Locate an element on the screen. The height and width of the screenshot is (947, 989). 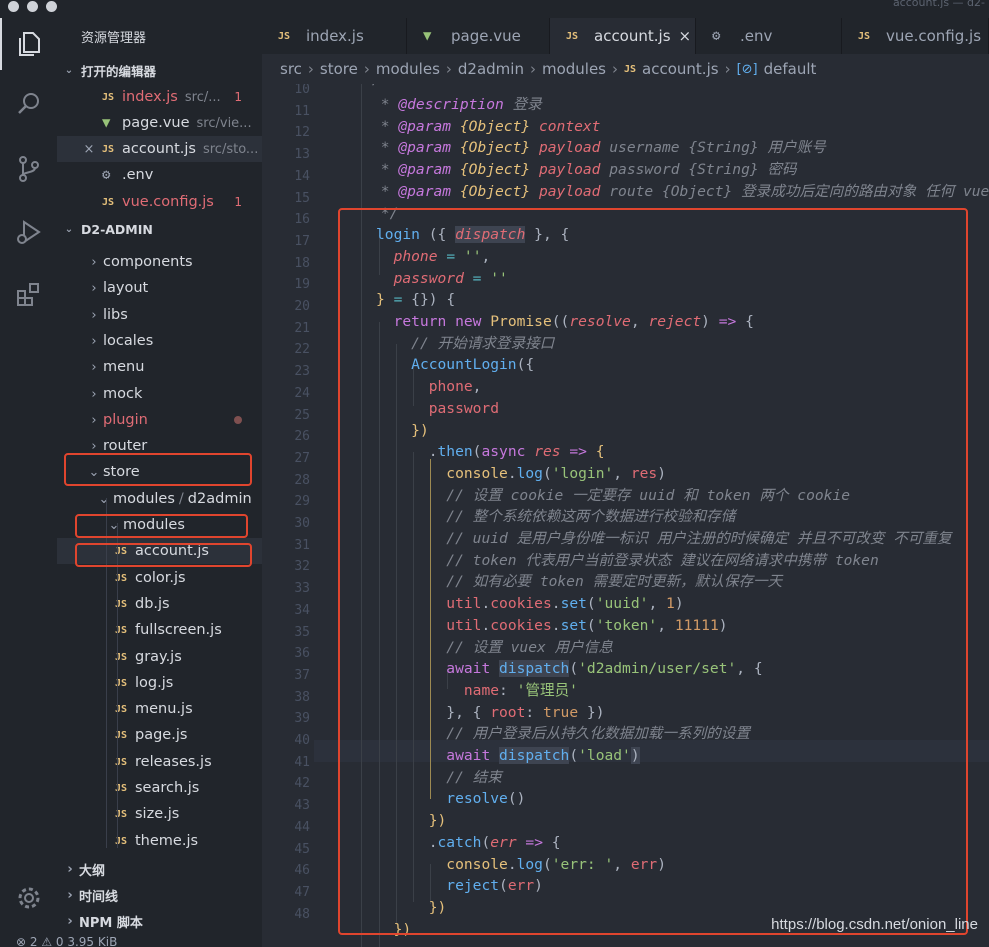
file-log-js: JS log.js is located at coordinates (159, 683).